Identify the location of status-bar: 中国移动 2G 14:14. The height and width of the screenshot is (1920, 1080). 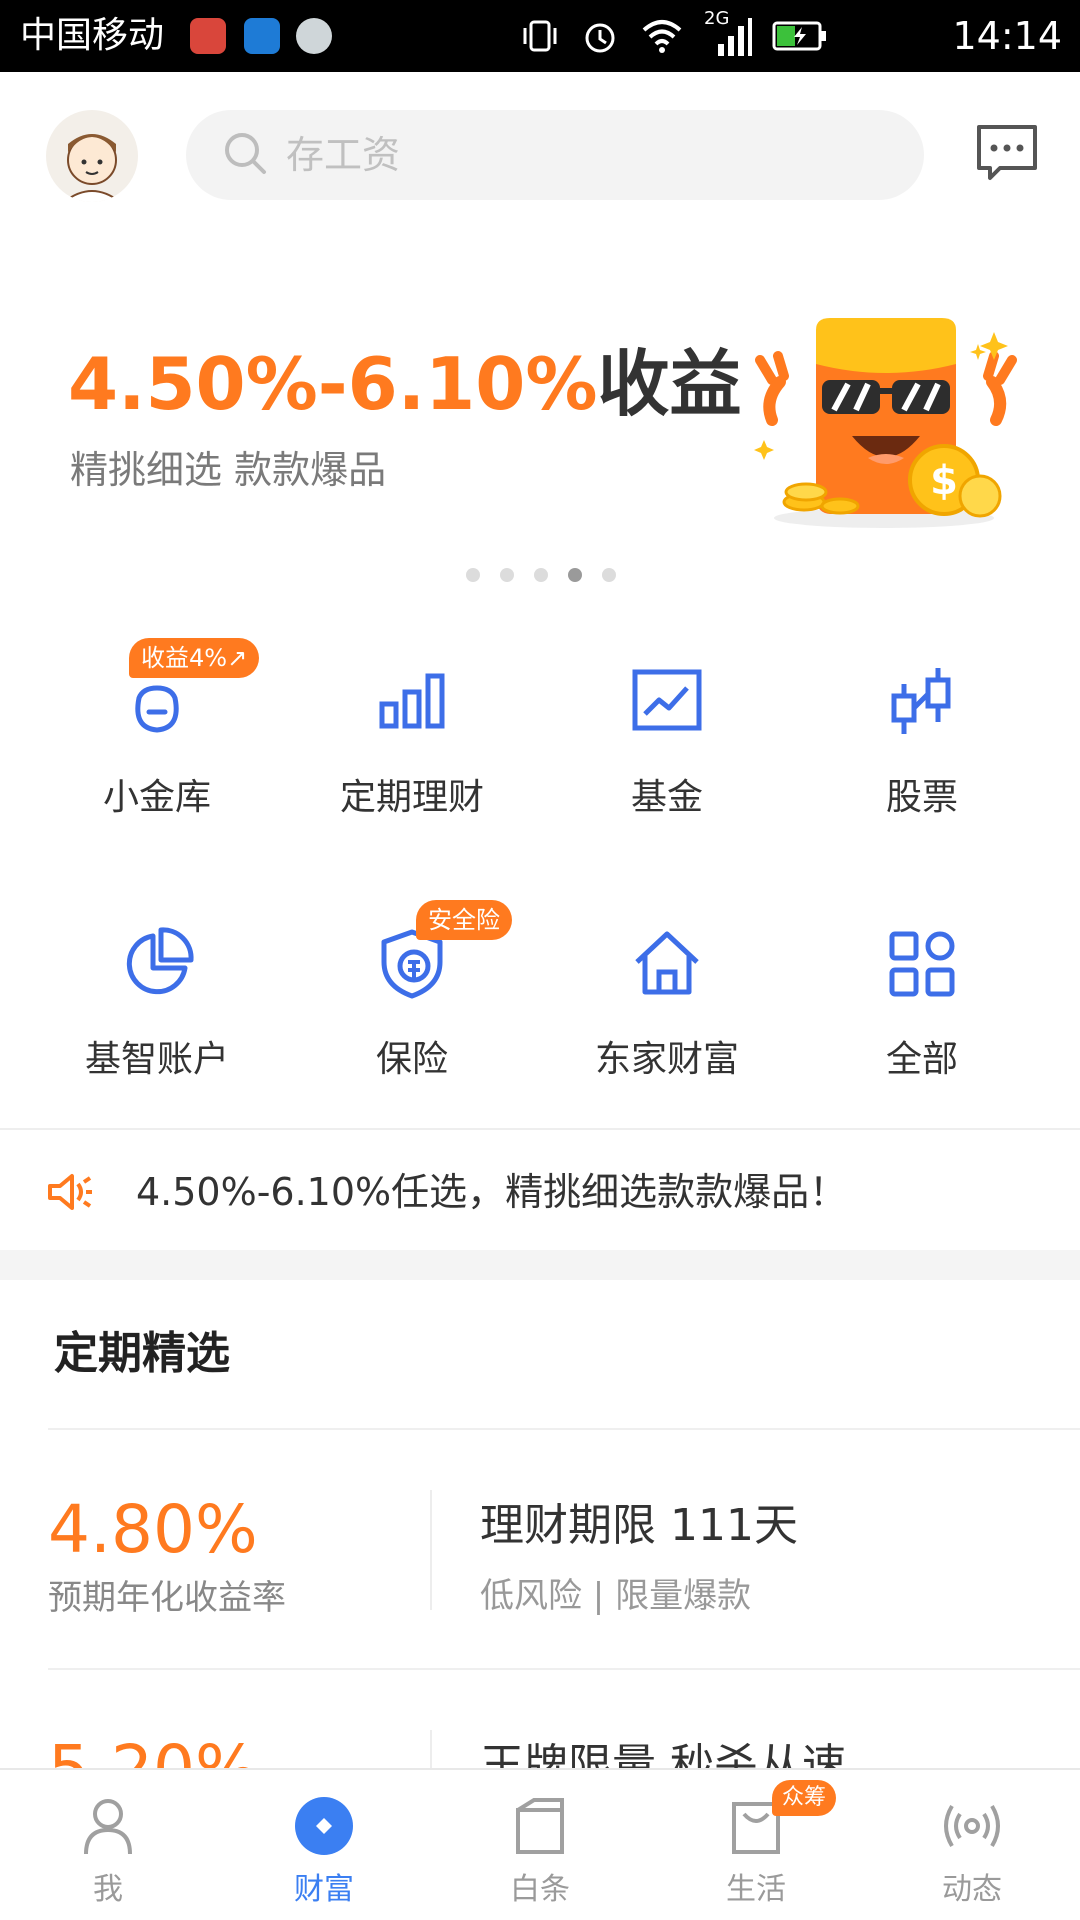
(540, 36).